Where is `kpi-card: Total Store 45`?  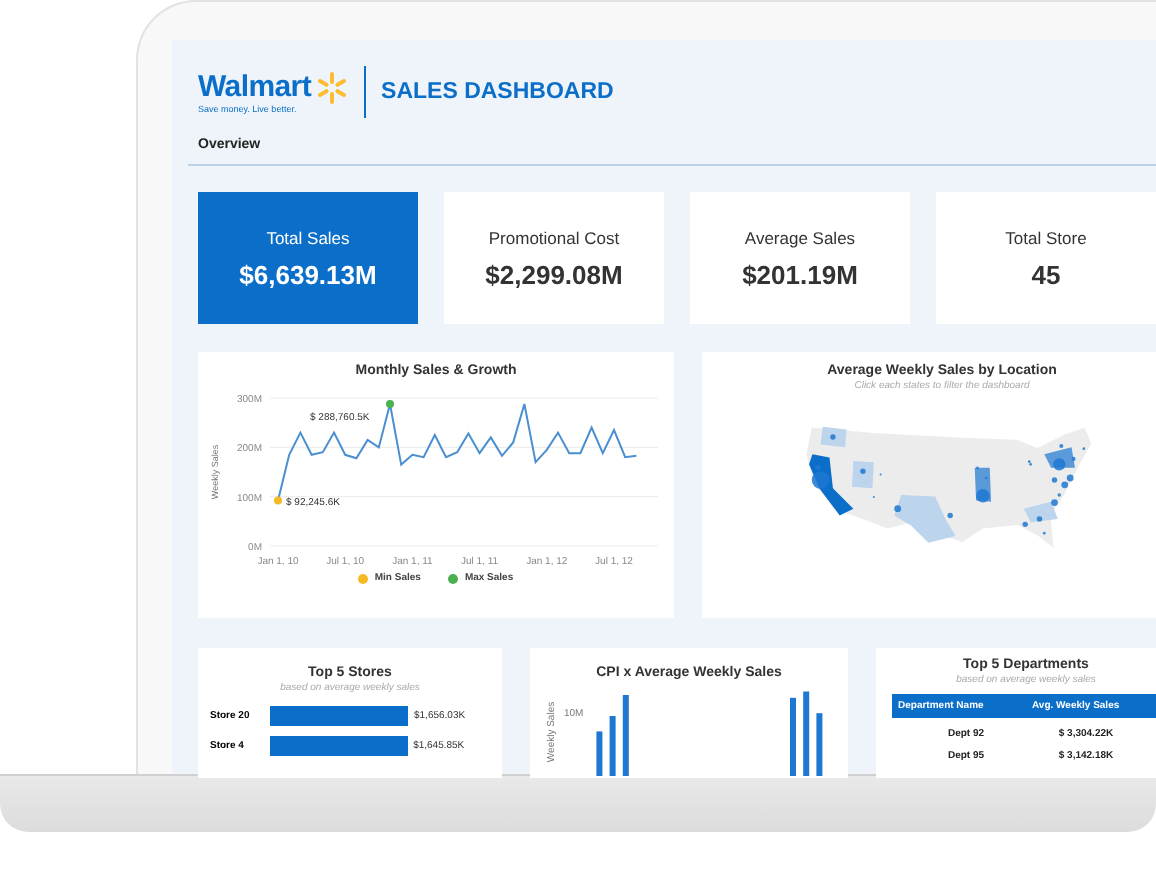
kpi-card: Total Store 45 is located at coordinates (1046, 258).